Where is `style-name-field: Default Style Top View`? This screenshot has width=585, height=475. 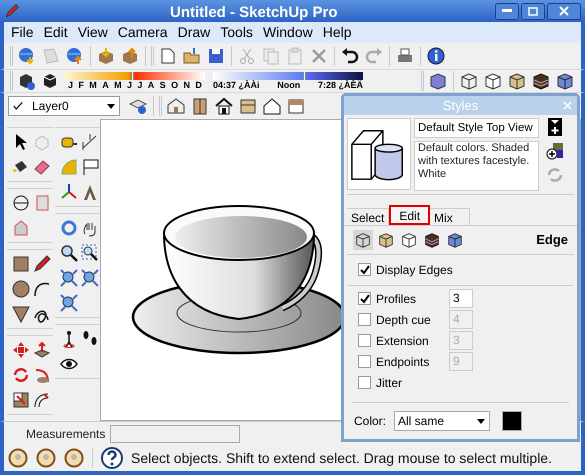 style-name-field: Default Style Top View is located at coordinates (476, 128).